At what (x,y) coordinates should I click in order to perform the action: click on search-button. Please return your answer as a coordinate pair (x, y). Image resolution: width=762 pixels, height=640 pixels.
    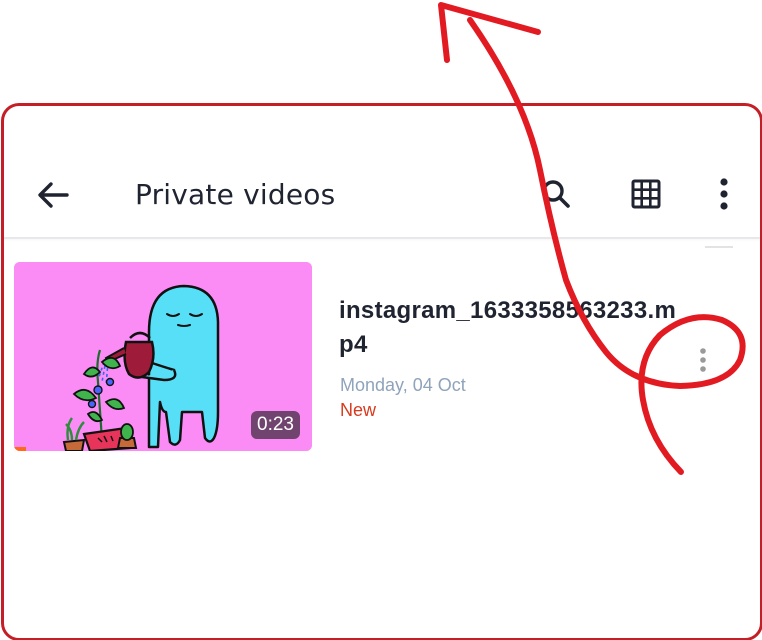
    Looking at the image, I should click on (556, 194).